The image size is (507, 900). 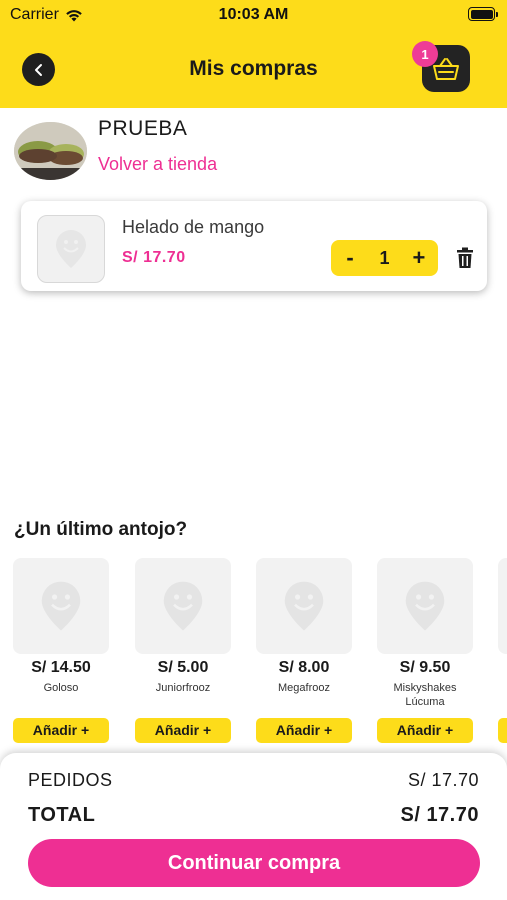 I want to click on product-price: S/ 5.00, so click(x=183, y=667).